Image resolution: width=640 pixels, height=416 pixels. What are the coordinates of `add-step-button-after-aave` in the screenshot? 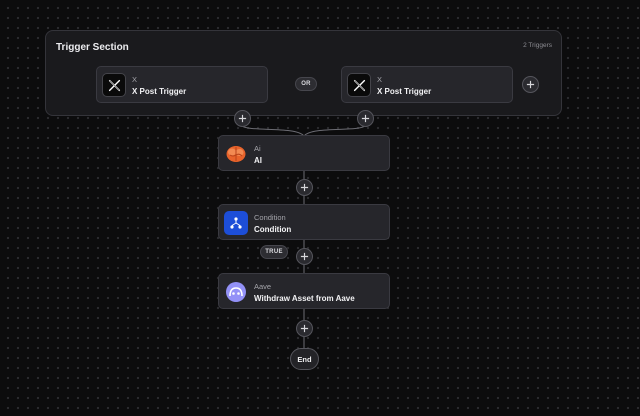 It's located at (304, 328).